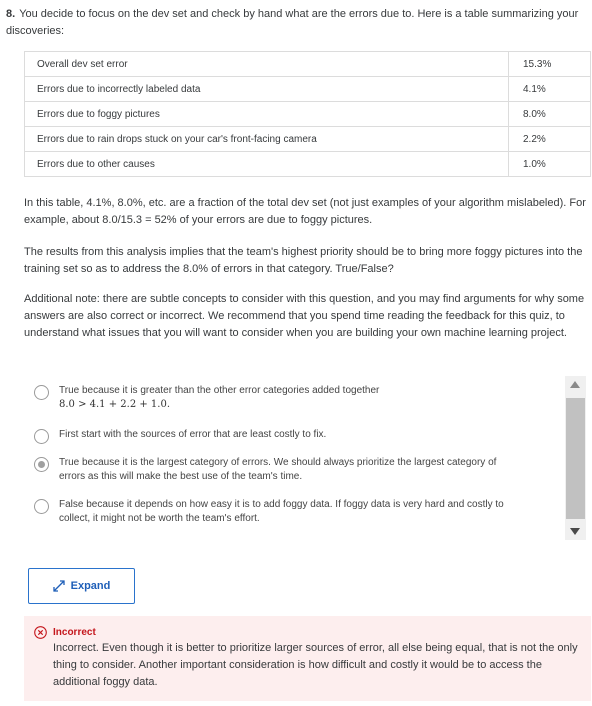 The image size is (592, 706). What do you see at coordinates (90, 586) in the screenshot?
I see `expand-button-label: Expand` at bounding box center [90, 586].